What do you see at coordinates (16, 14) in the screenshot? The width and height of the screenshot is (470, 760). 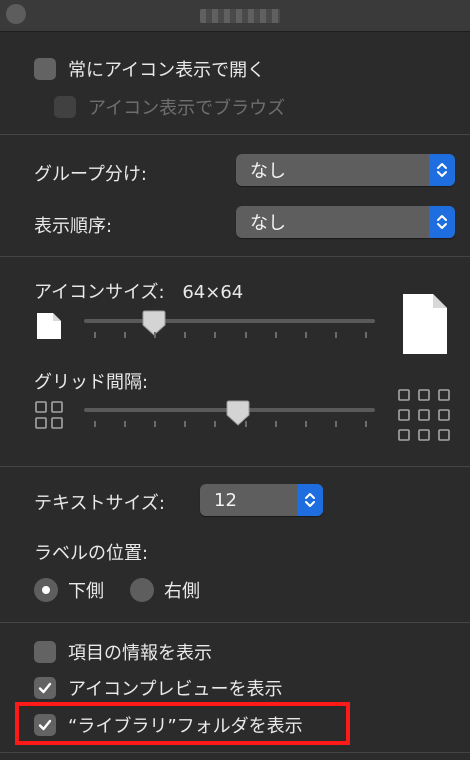 I see `close-button` at bounding box center [16, 14].